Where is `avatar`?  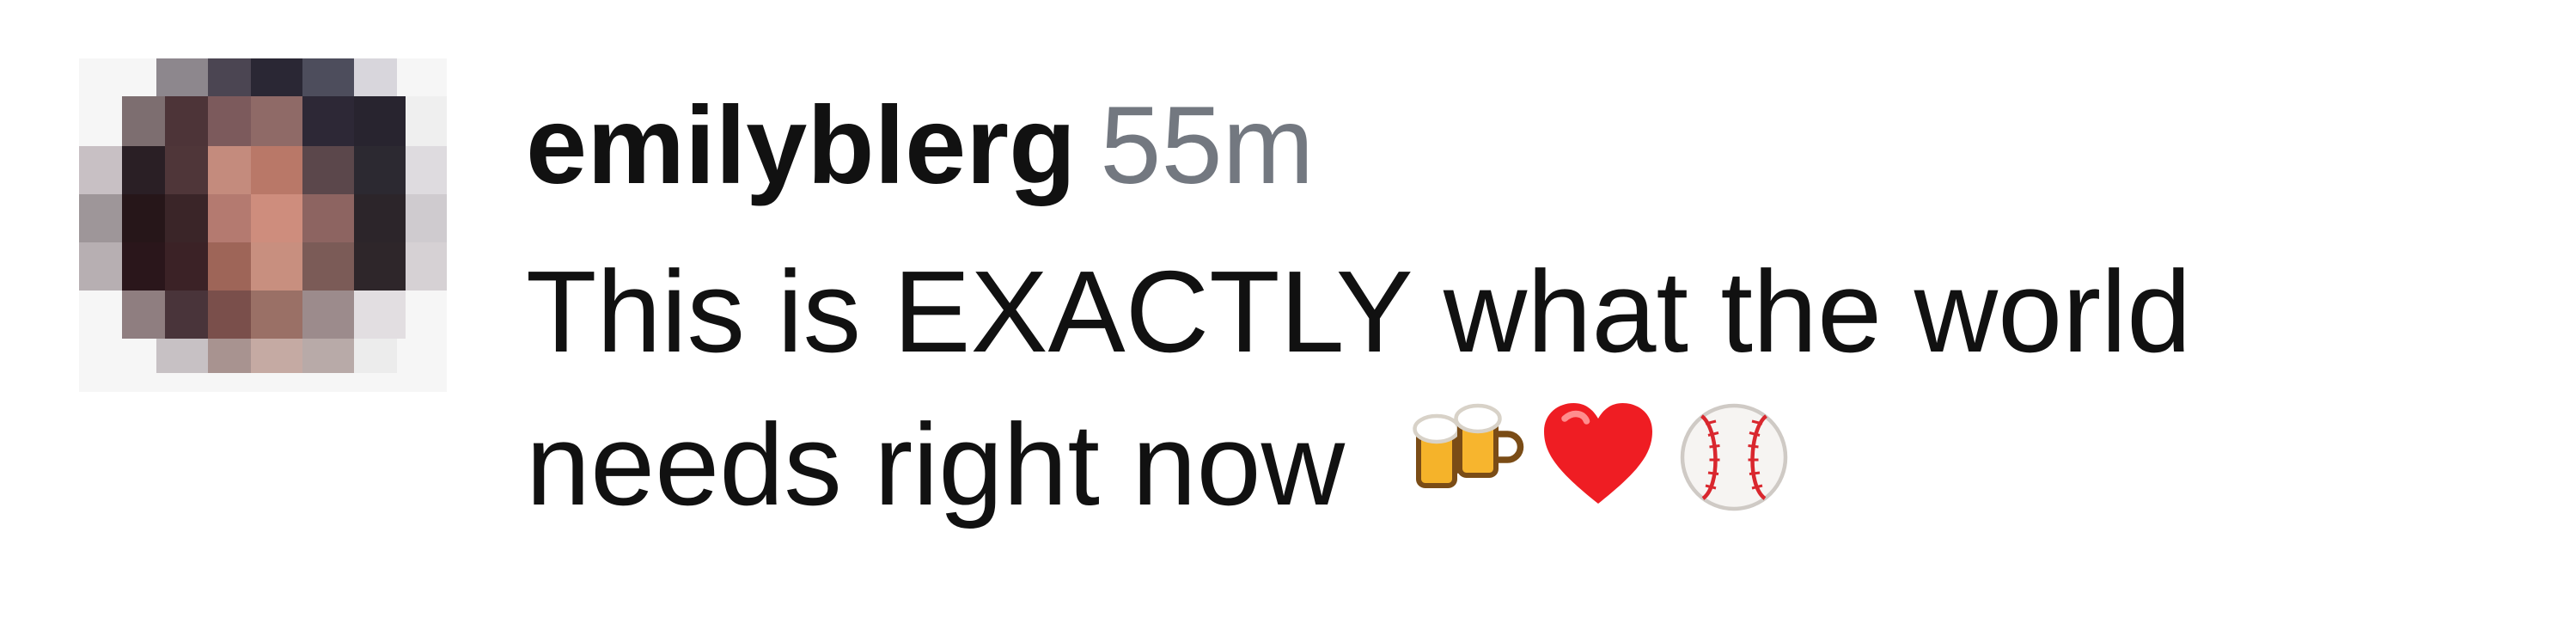
avatar is located at coordinates (263, 225).